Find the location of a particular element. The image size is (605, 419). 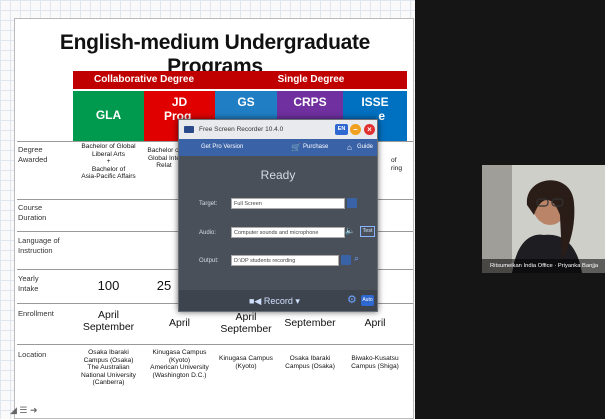

row-label-degree: Degree Awarded is located at coordinates (33, 154).